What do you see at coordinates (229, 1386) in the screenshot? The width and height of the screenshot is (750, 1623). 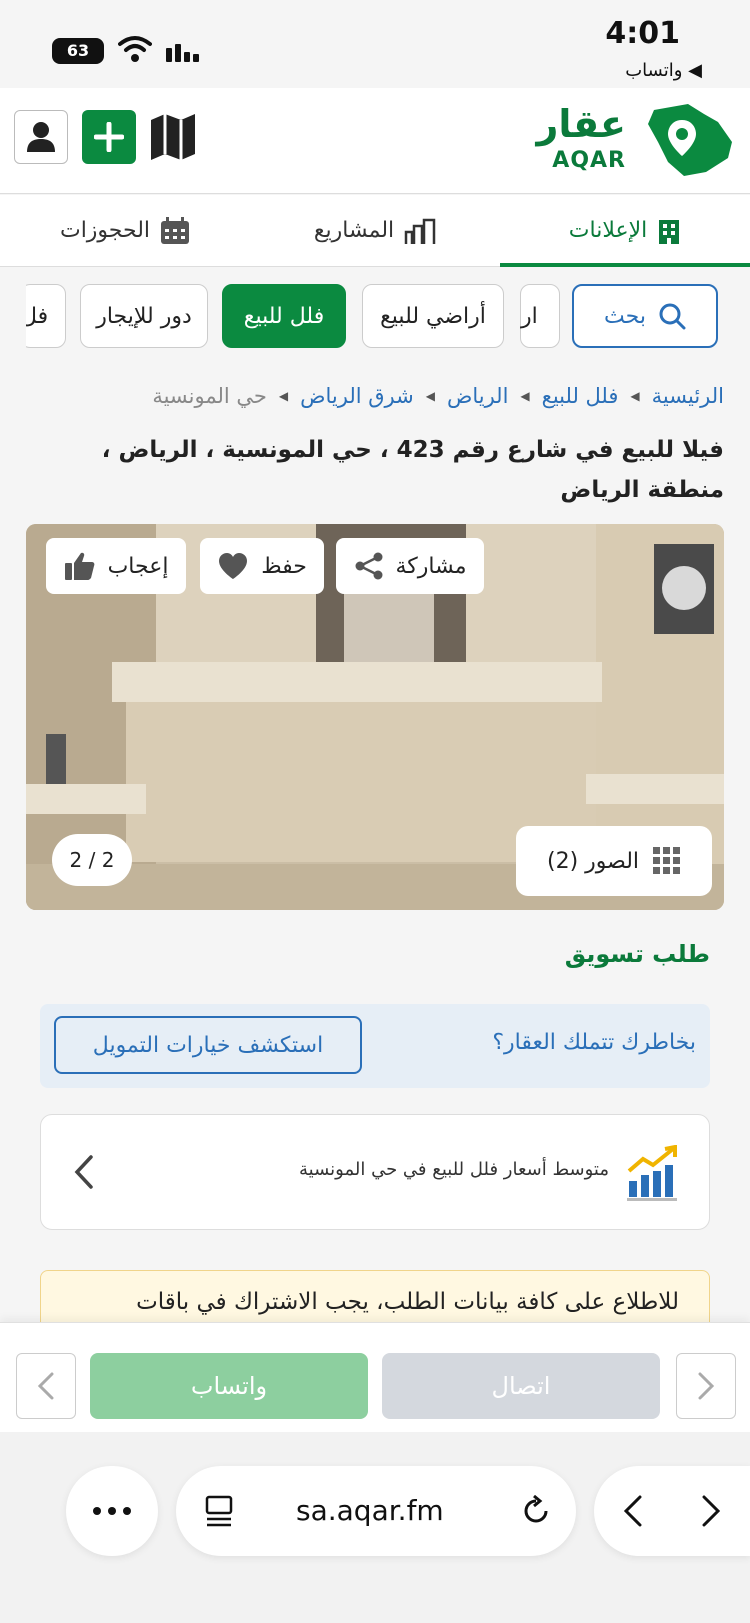 I see `whatsapp-button: واتساب` at bounding box center [229, 1386].